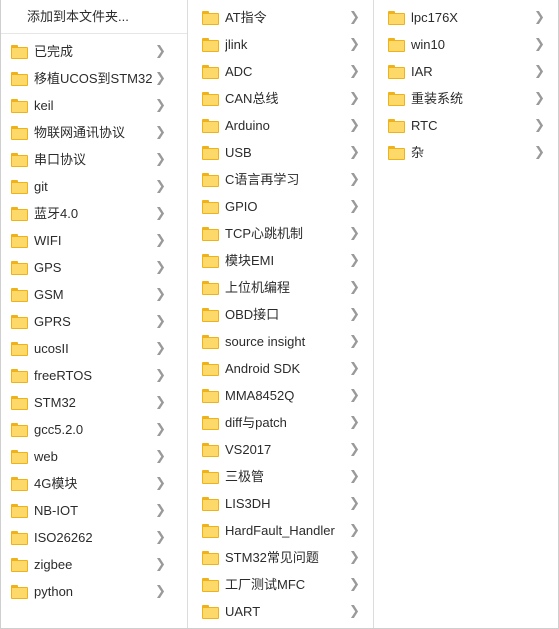 This screenshot has height=629, width=559. What do you see at coordinates (280, 395) in the screenshot?
I see `menu-item-folder: MMA8452Q ❯` at bounding box center [280, 395].